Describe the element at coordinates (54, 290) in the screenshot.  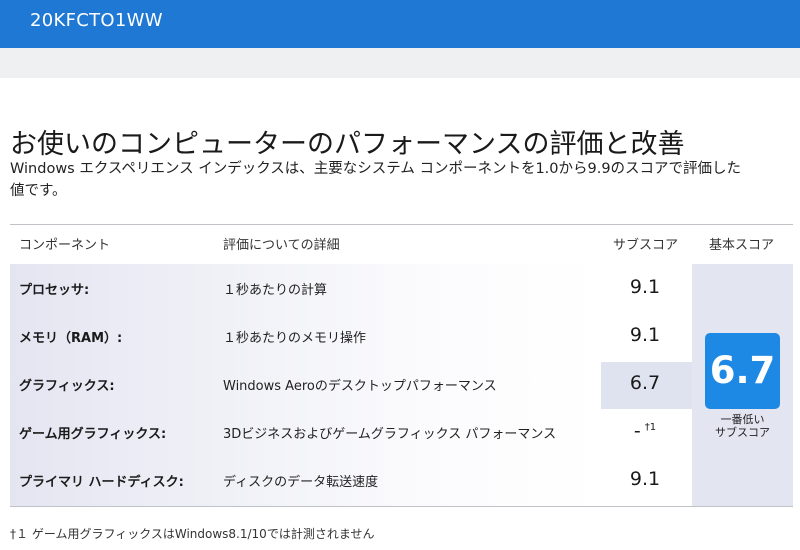
I see `component-name: プロセッサ:` at that location.